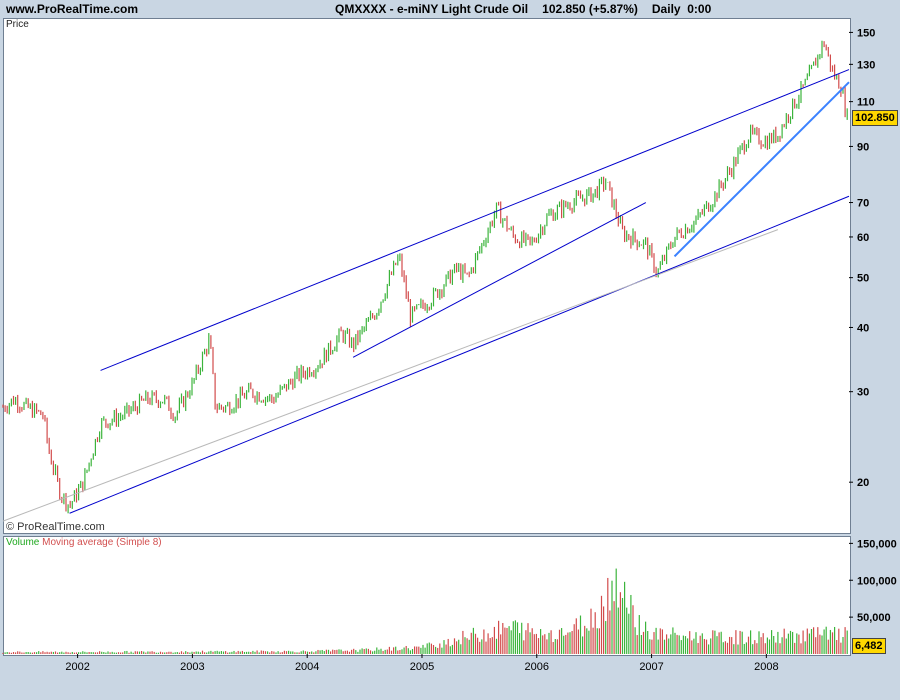 The width and height of the screenshot is (900, 700). I want to click on y-tick-label: 20, so click(863, 483).